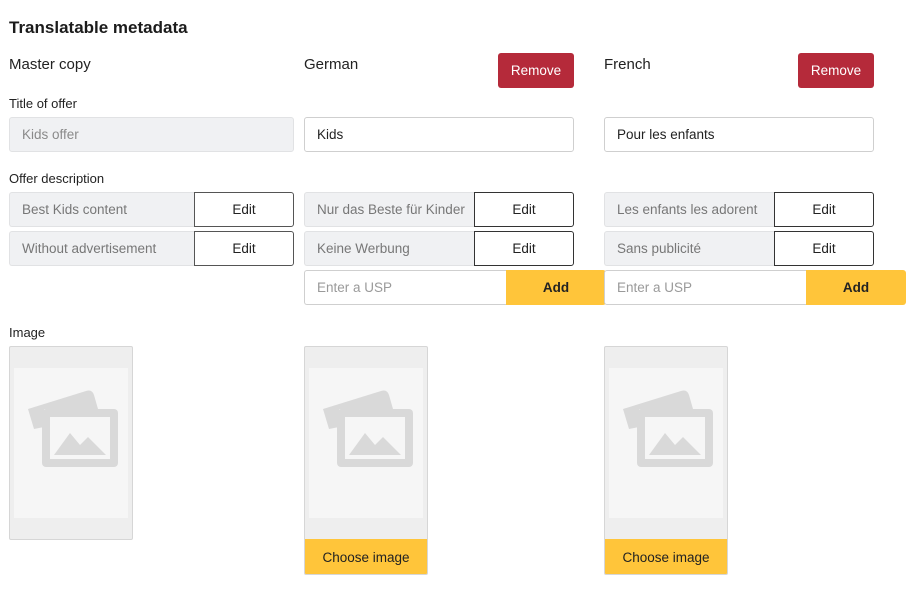 The width and height of the screenshot is (910, 612). What do you see at coordinates (689, 209) in the screenshot?
I see `french-usp-text: Les enfants les adorent` at bounding box center [689, 209].